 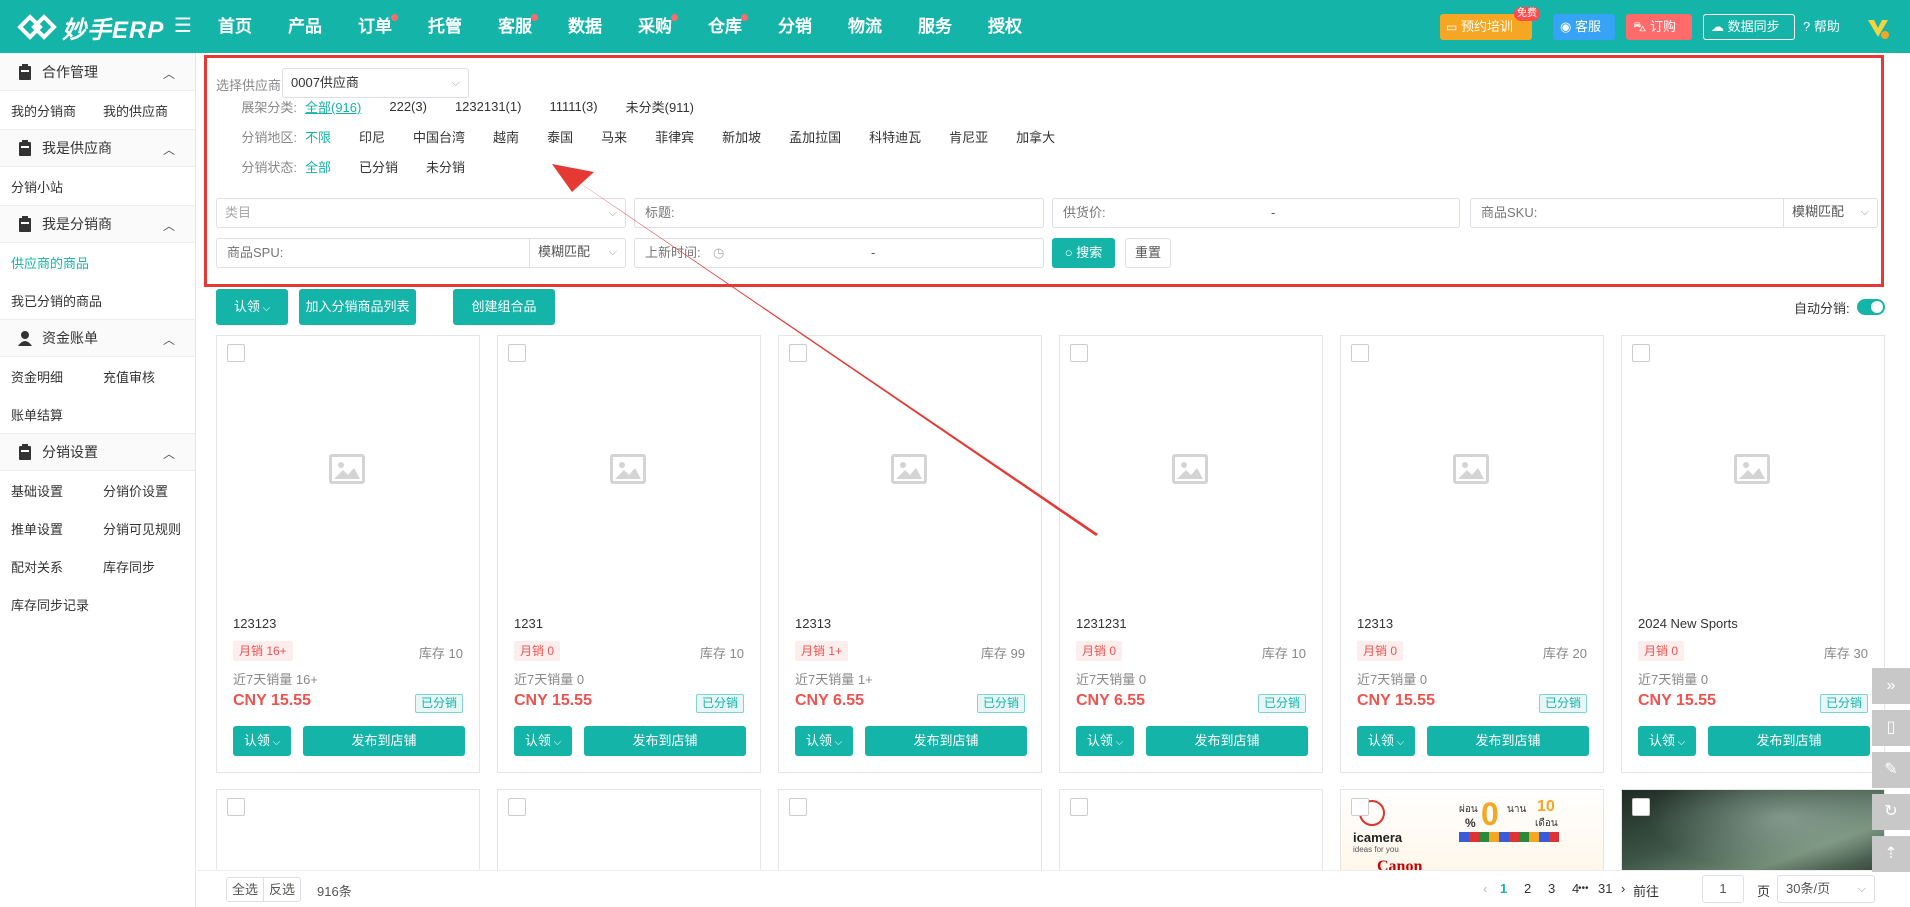 I want to click on reset-button: 重置, so click(x=1148, y=253).